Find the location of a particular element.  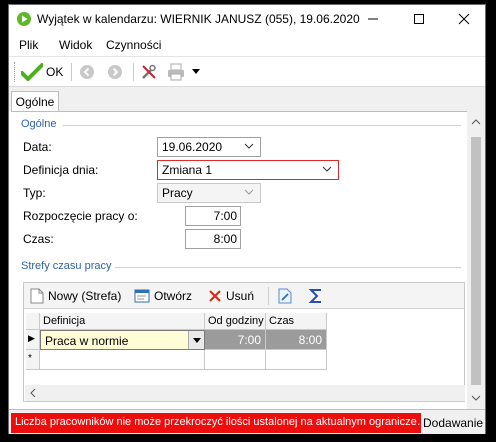

maximize-icon is located at coordinates (419, 19).